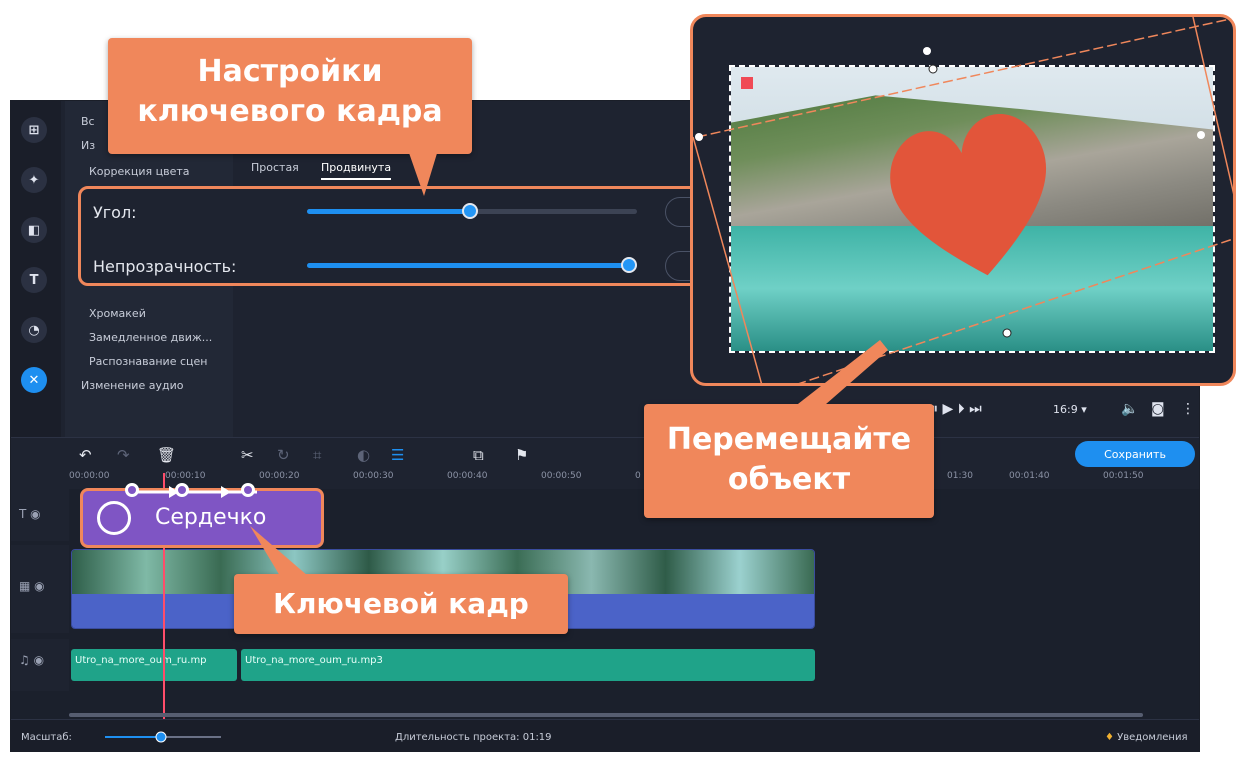 The image size is (1236, 758). I want to click on callout-line: ключевого кадра, so click(290, 111).